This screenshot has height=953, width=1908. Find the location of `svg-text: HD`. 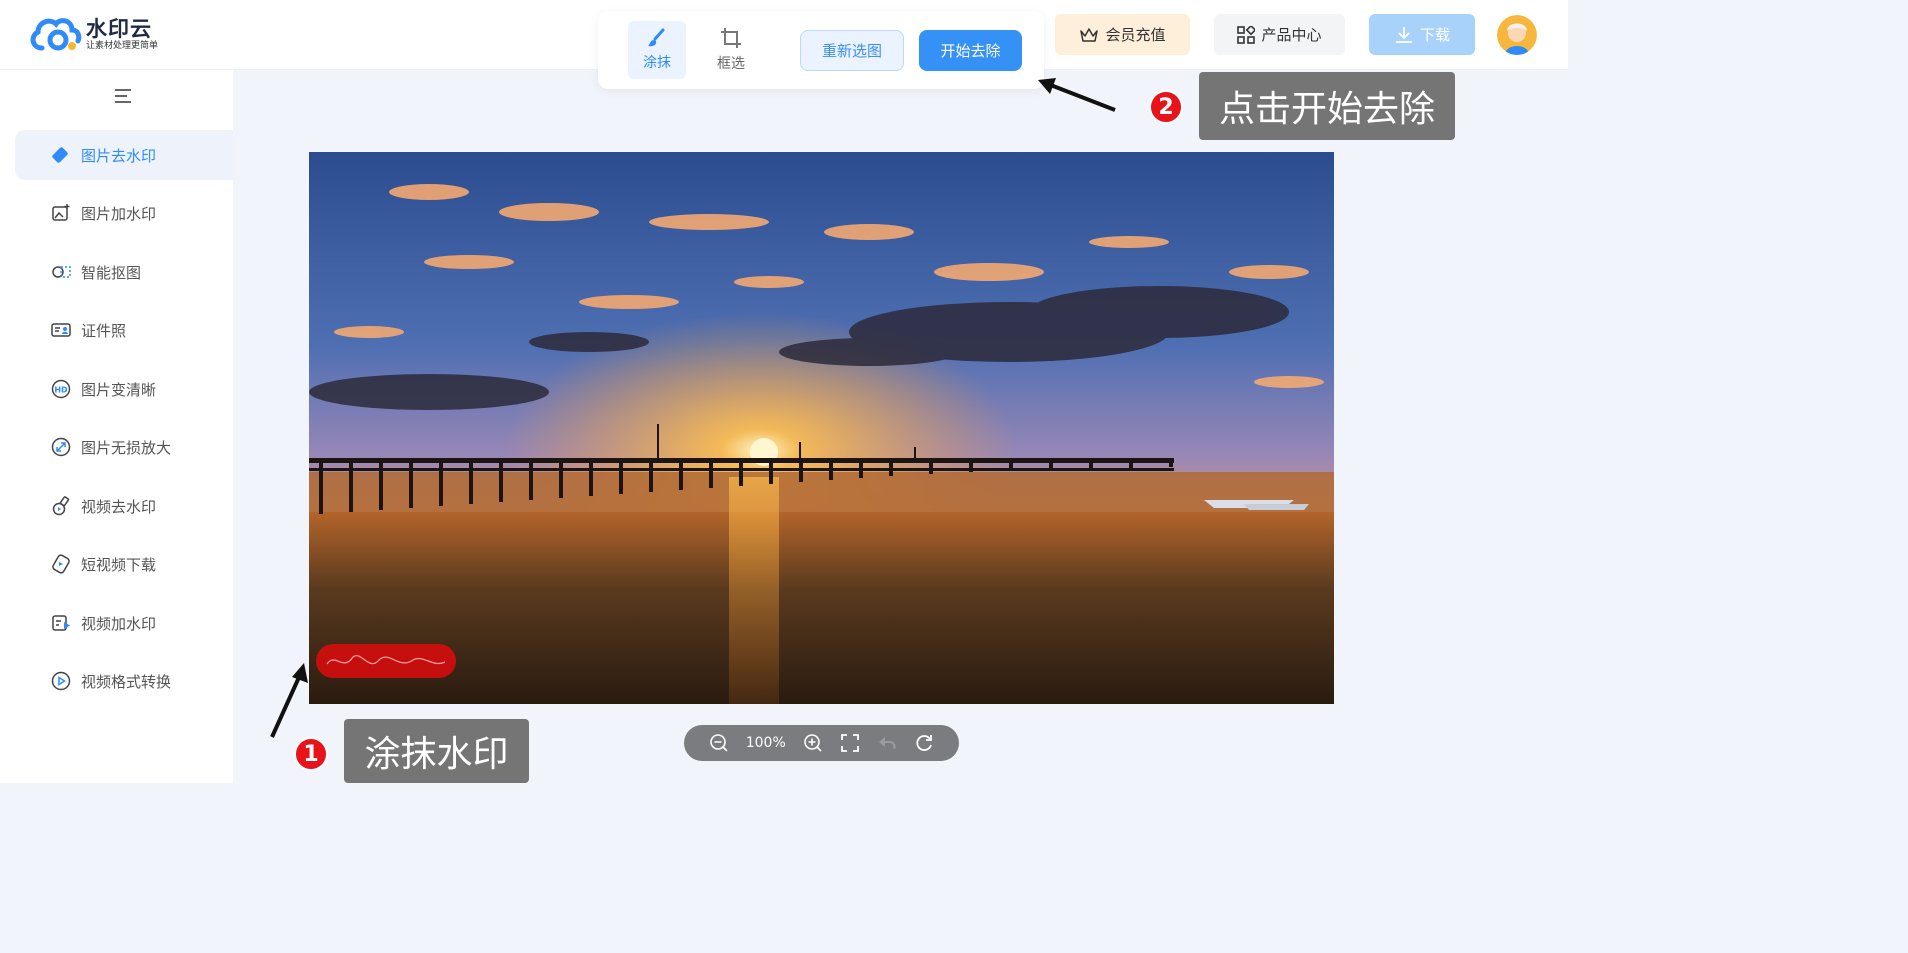

svg-text: HD is located at coordinates (61, 390).